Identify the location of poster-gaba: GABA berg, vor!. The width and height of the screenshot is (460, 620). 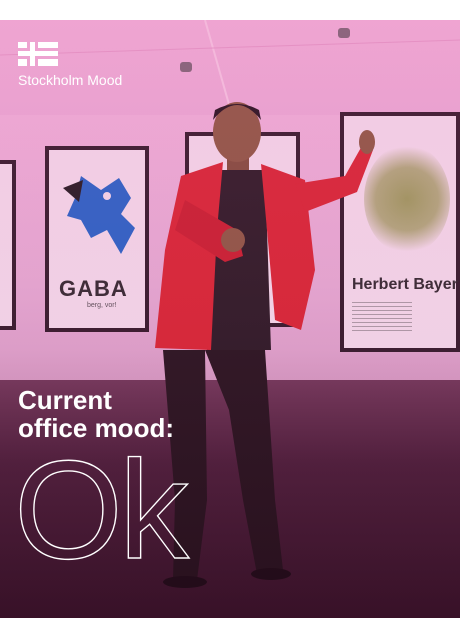
(97, 239).